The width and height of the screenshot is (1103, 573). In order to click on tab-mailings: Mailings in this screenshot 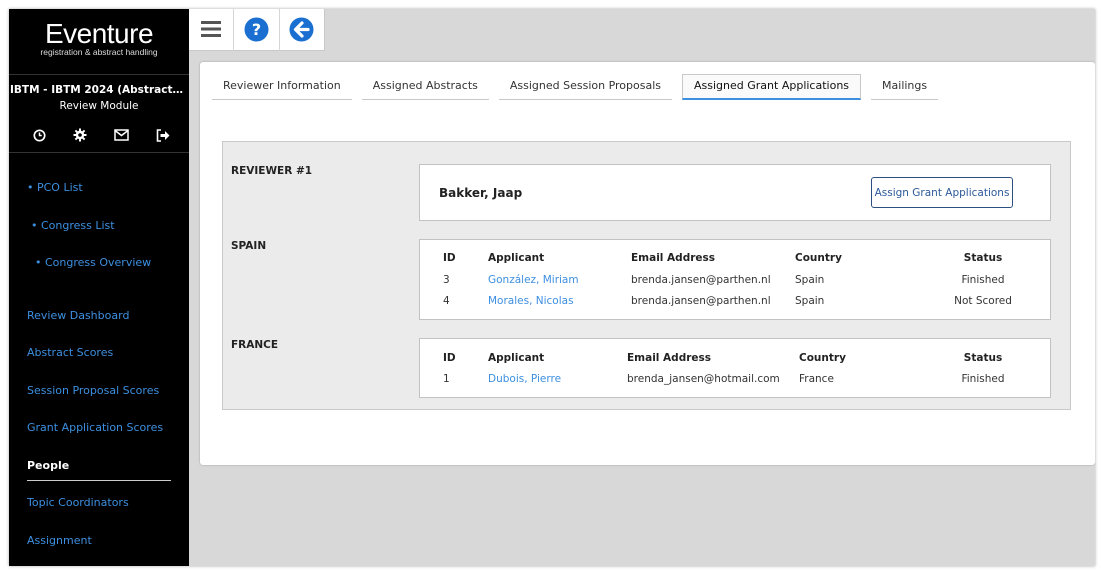, I will do `click(905, 87)`.